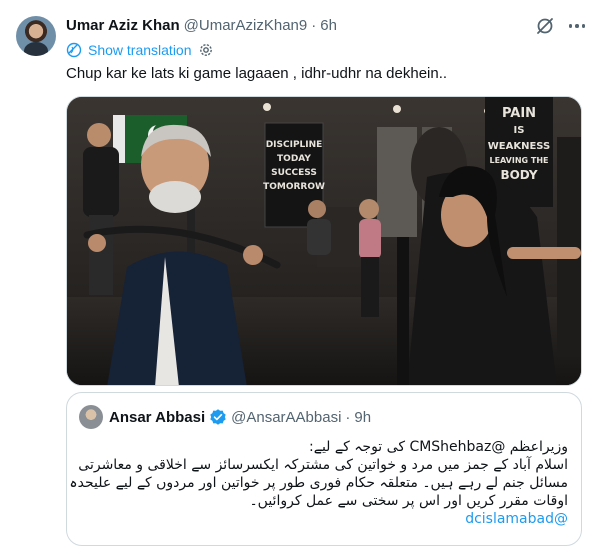  What do you see at coordinates (294, 173) in the screenshot?
I see `sign-left-line: SUCCESS` at bounding box center [294, 173].